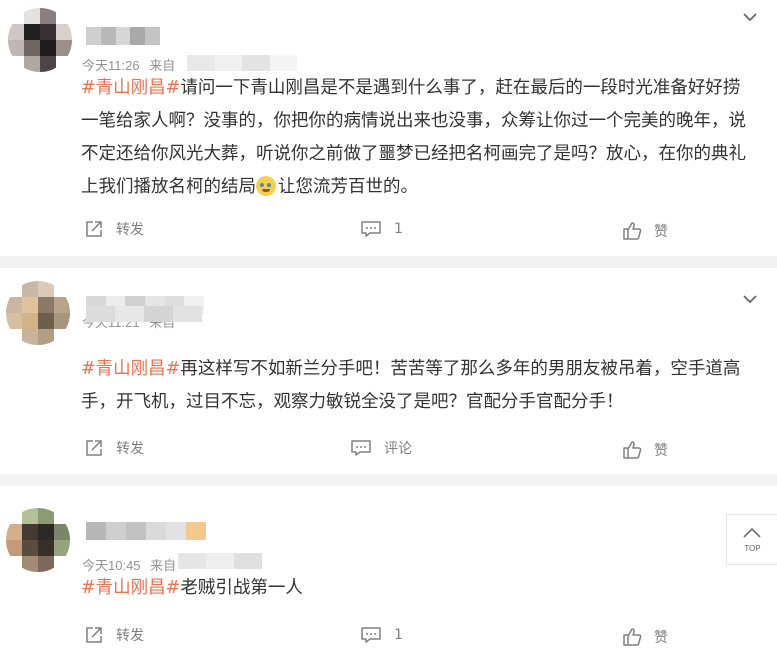 The width and height of the screenshot is (777, 652). What do you see at coordinates (381, 448) in the screenshot?
I see `comment-button: 评论` at bounding box center [381, 448].